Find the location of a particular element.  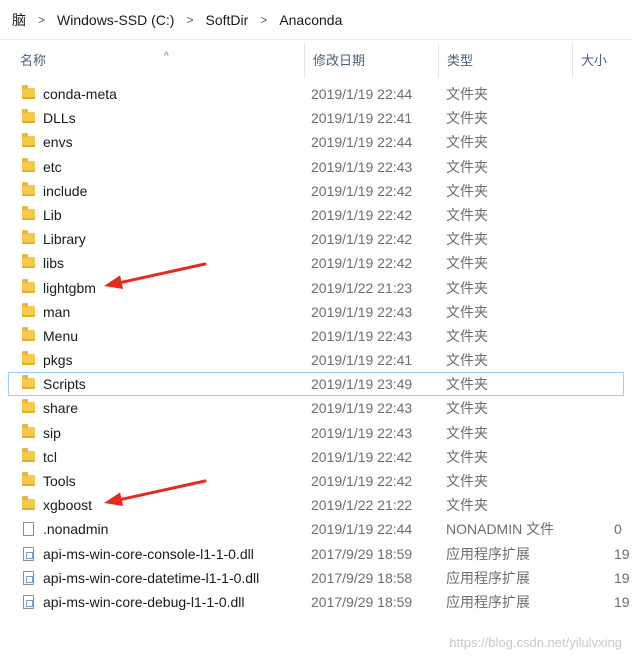

watermark: https://blog.csdn.net/yilulvxing is located at coordinates (535, 642).